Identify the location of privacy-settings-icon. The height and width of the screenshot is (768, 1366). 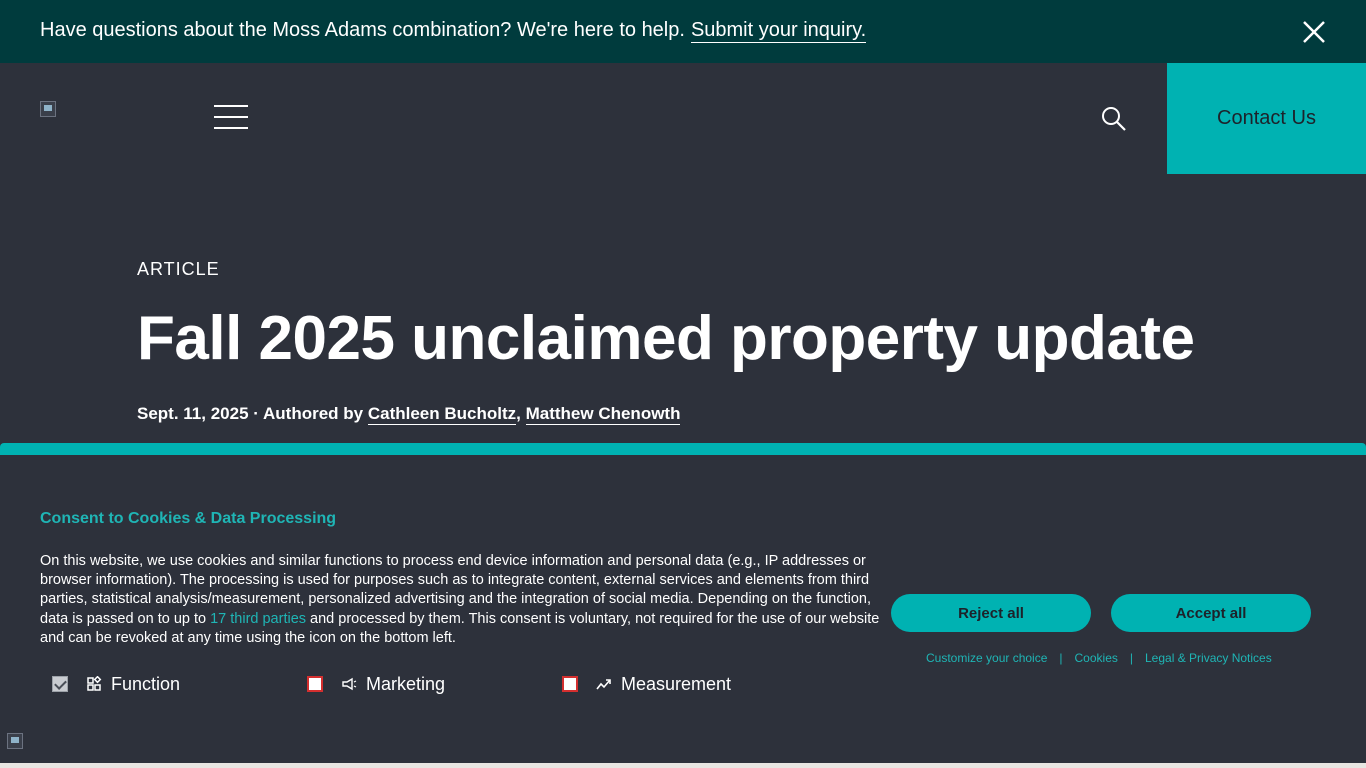
(15, 741).